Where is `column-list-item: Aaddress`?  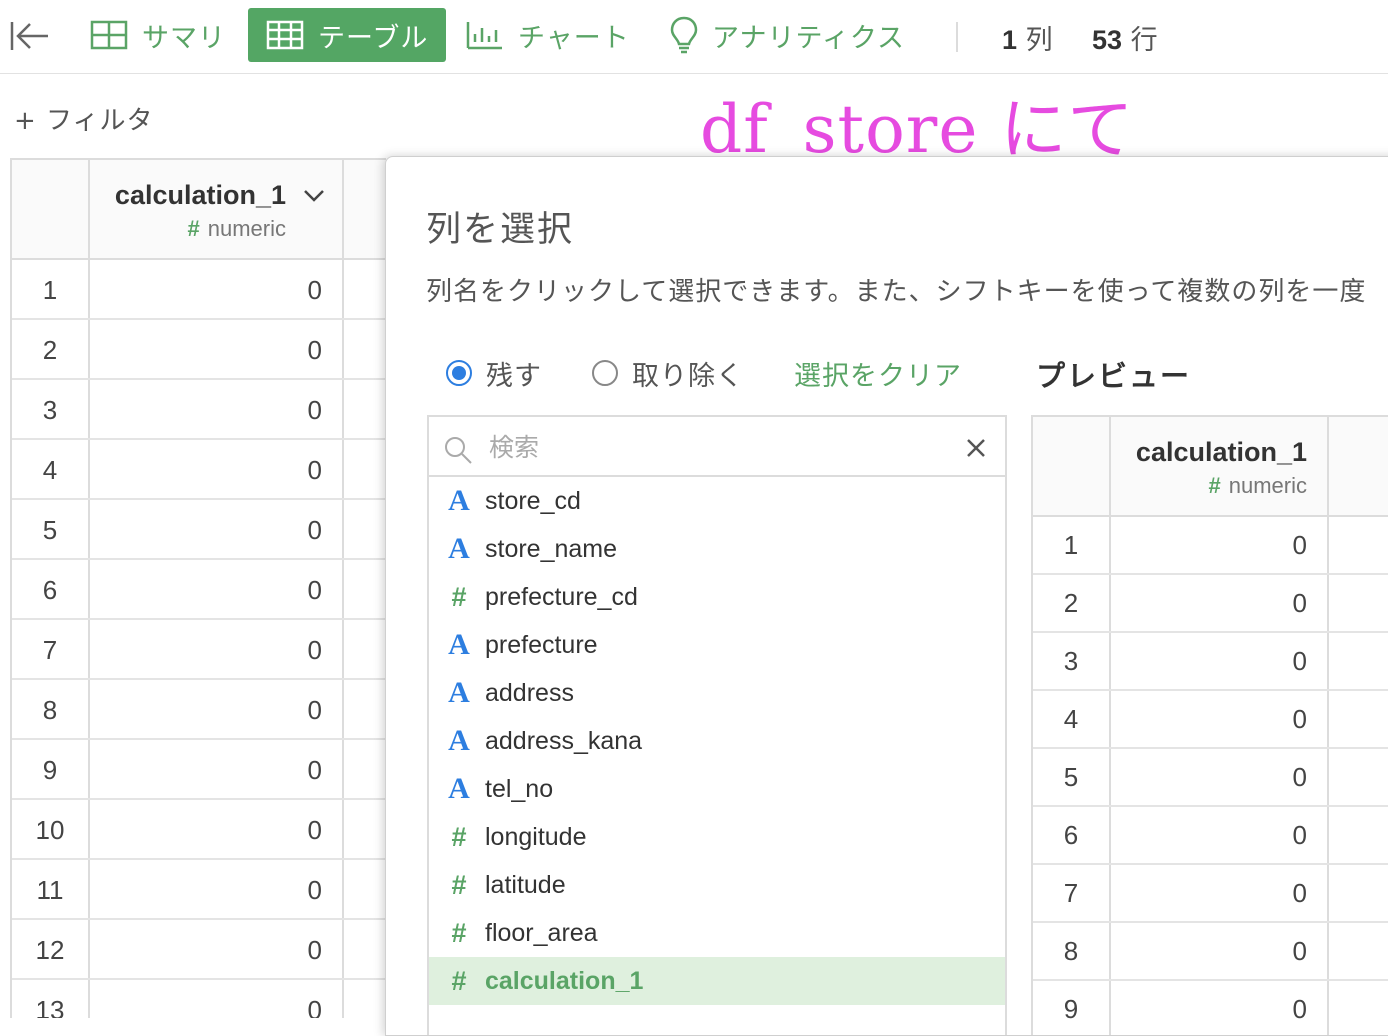
column-list-item: Aaddress is located at coordinates (717, 693).